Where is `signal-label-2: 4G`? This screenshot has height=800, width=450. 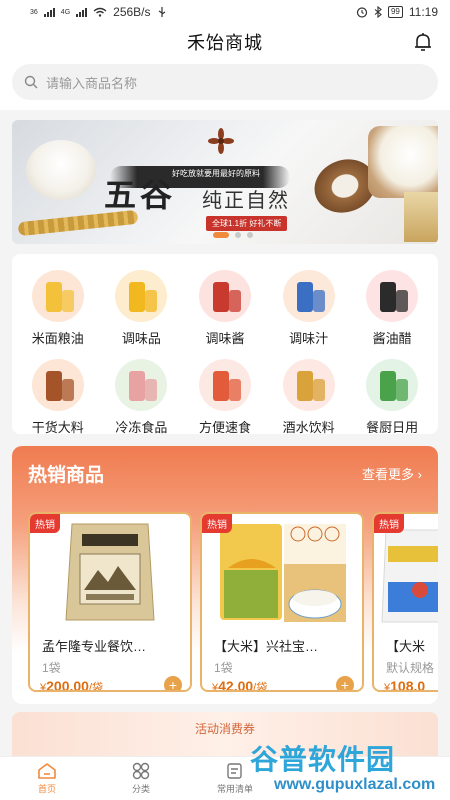
signal-label-2: 4G is located at coordinates (65, 12).